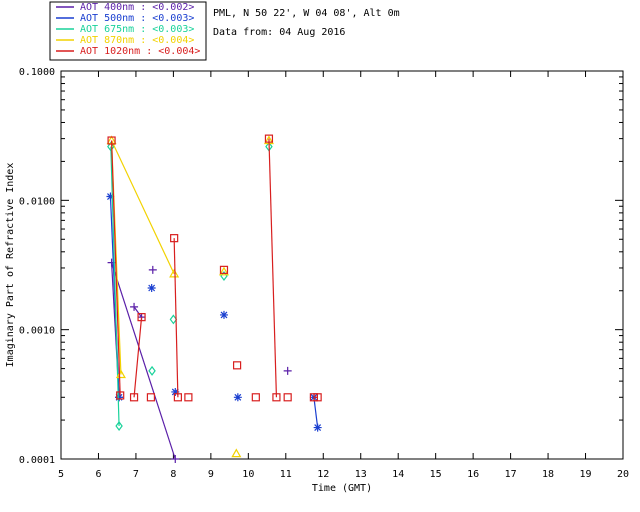  I want to click on x-tick-label: 6, so click(98, 474).